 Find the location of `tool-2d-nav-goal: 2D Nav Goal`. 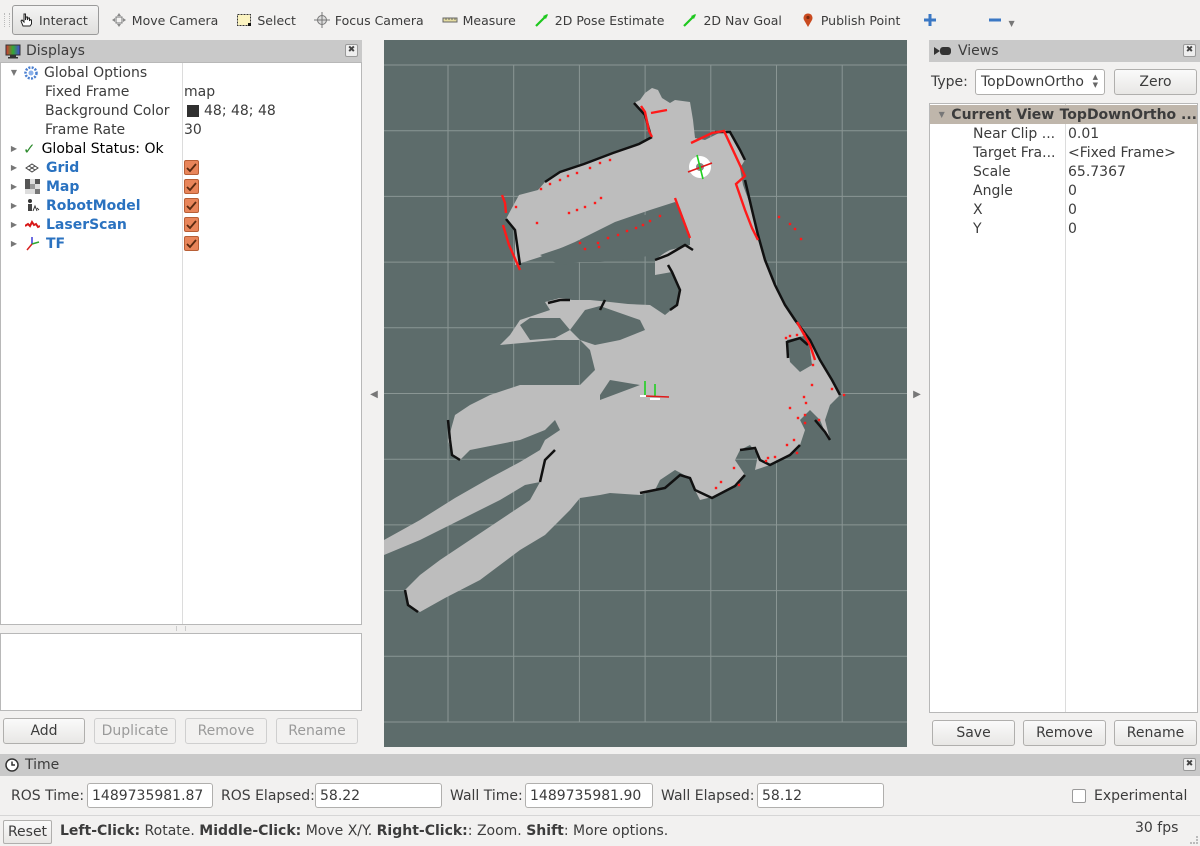

tool-2d-nav-goal: 2D Nav Goal is located at coordinates (731, 20).